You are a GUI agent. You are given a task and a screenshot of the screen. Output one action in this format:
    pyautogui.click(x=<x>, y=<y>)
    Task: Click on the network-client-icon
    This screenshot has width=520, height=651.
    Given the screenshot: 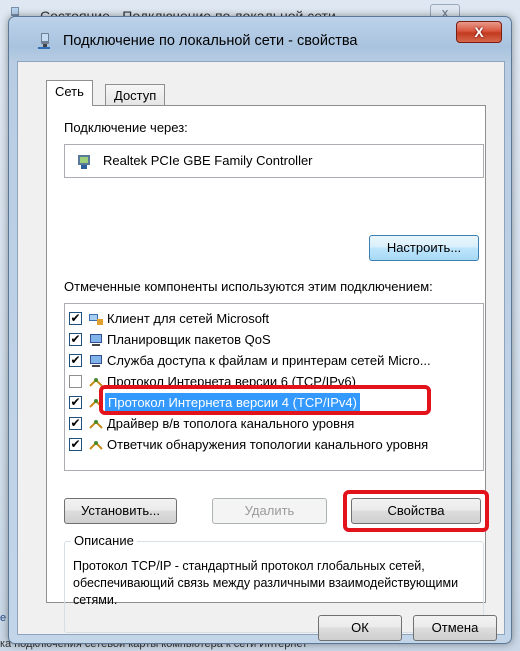 What is the action you would take?
    pyautogui.click(x=96, y=319)
    